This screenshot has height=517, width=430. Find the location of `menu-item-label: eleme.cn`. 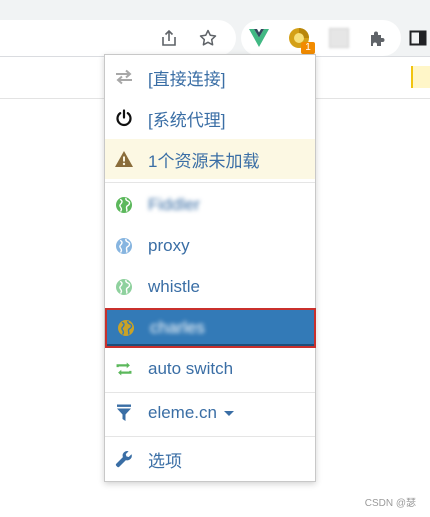

menu-item-label: eleme.cn is located at coordinates (182, 412).